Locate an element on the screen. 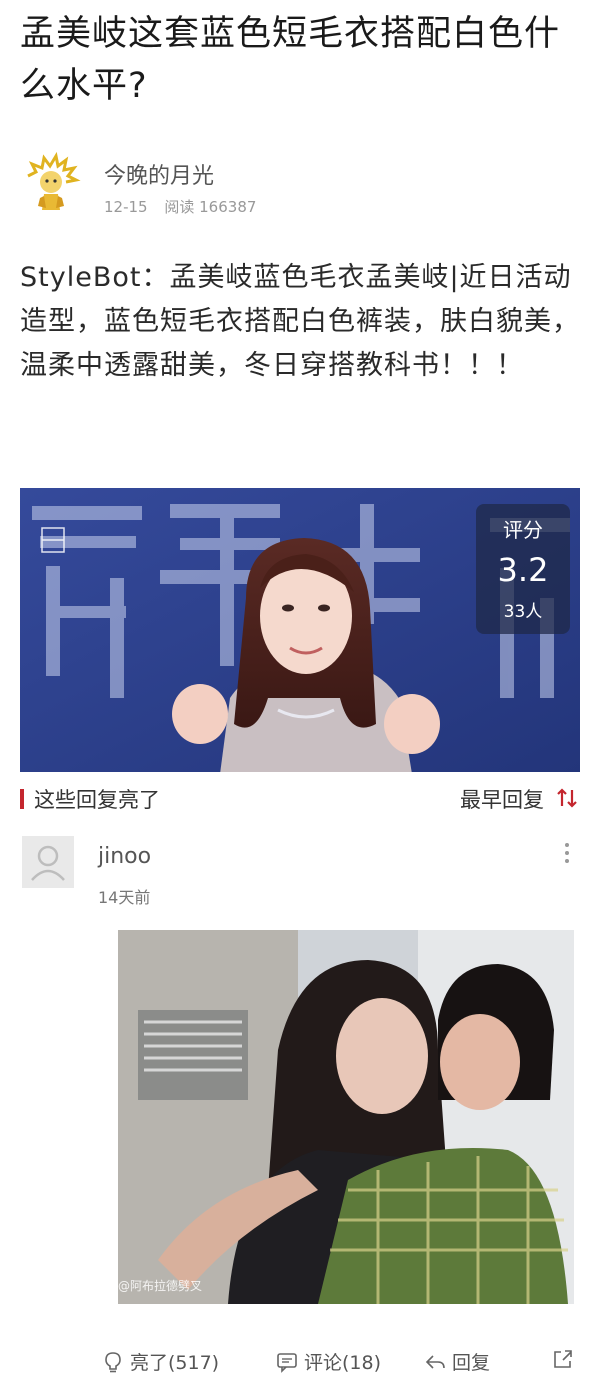 Image resolution: width=600 pixels, height=1384 pixels. like-button: 亮了(517) is located at coordinates (160, 1361).